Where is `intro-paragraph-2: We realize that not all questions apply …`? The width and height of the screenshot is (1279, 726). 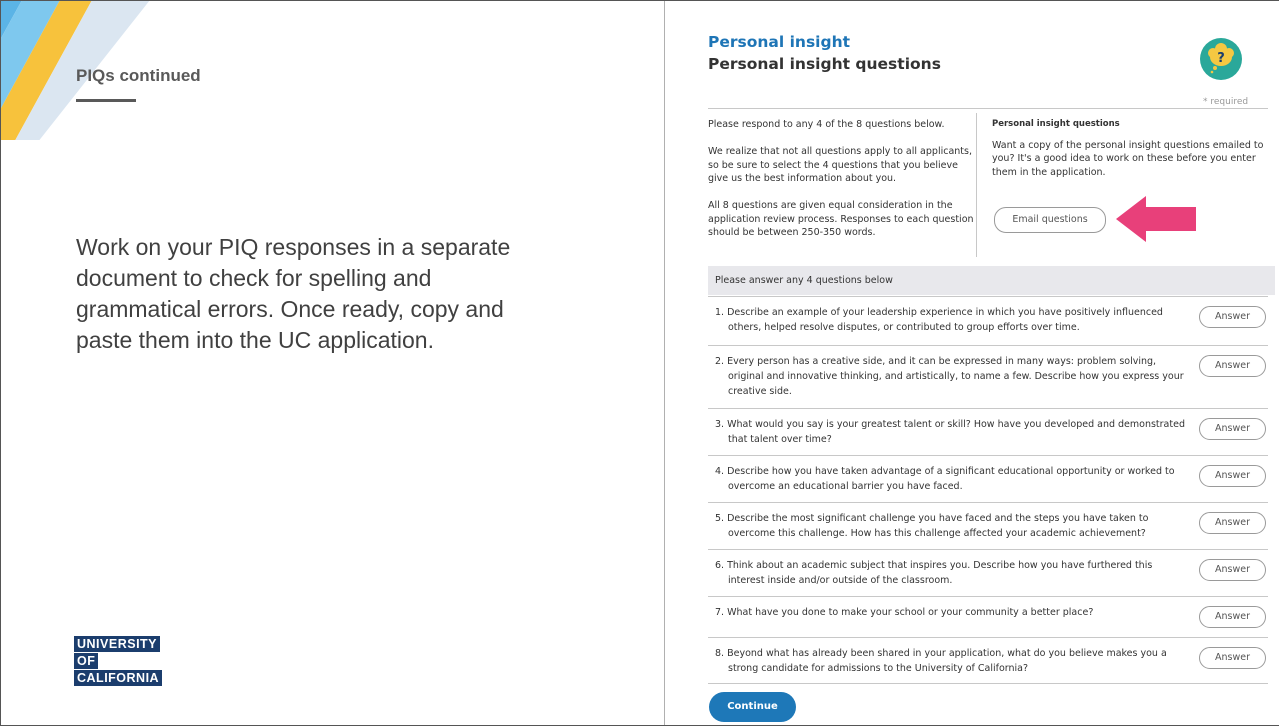
intro-paragraph-2: We realize that not all questions apply … is located at coordinates (840, 165).